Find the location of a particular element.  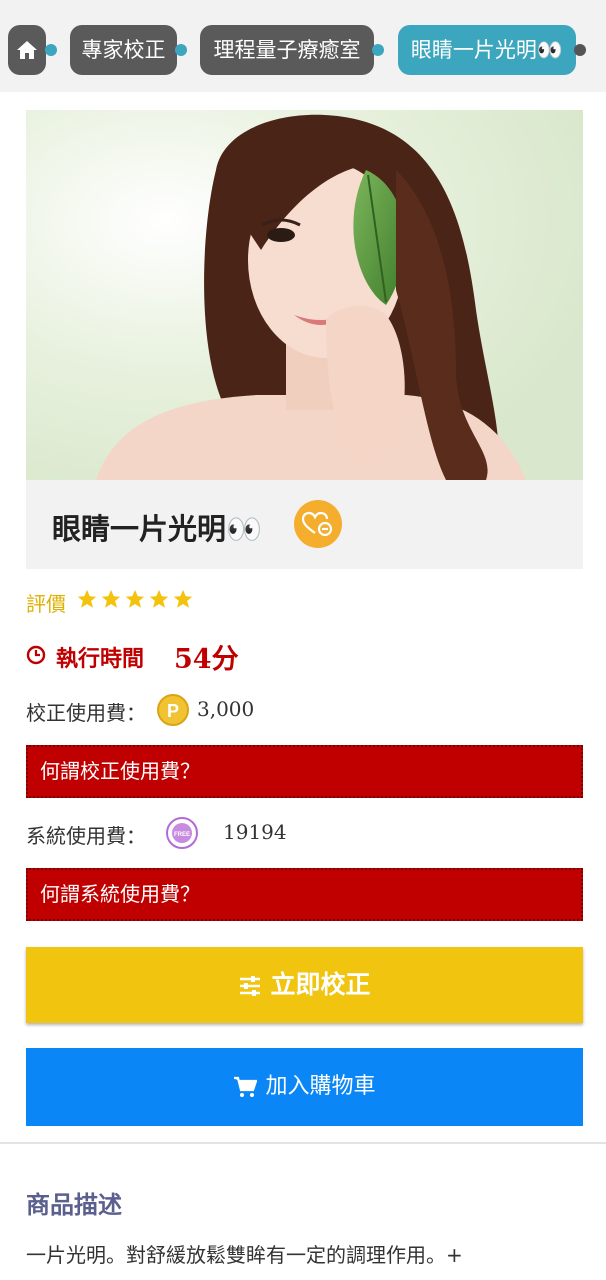

free-coin-icon: FREE is located at coordinates (182, 833).